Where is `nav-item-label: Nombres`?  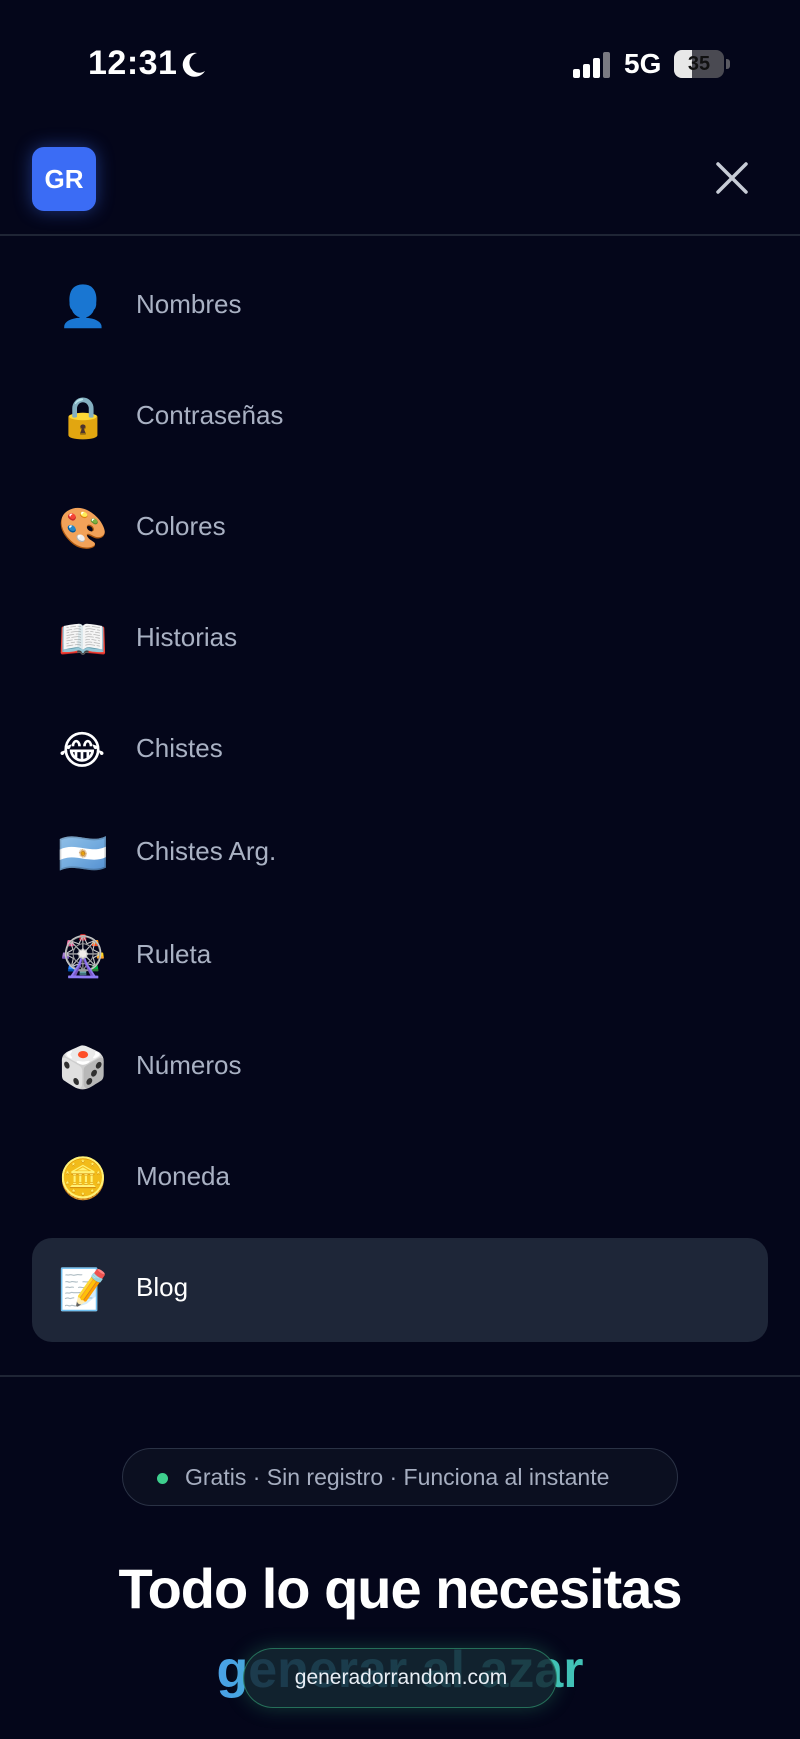 nav-item-label: Nombres is located at coordinates (189, 304).